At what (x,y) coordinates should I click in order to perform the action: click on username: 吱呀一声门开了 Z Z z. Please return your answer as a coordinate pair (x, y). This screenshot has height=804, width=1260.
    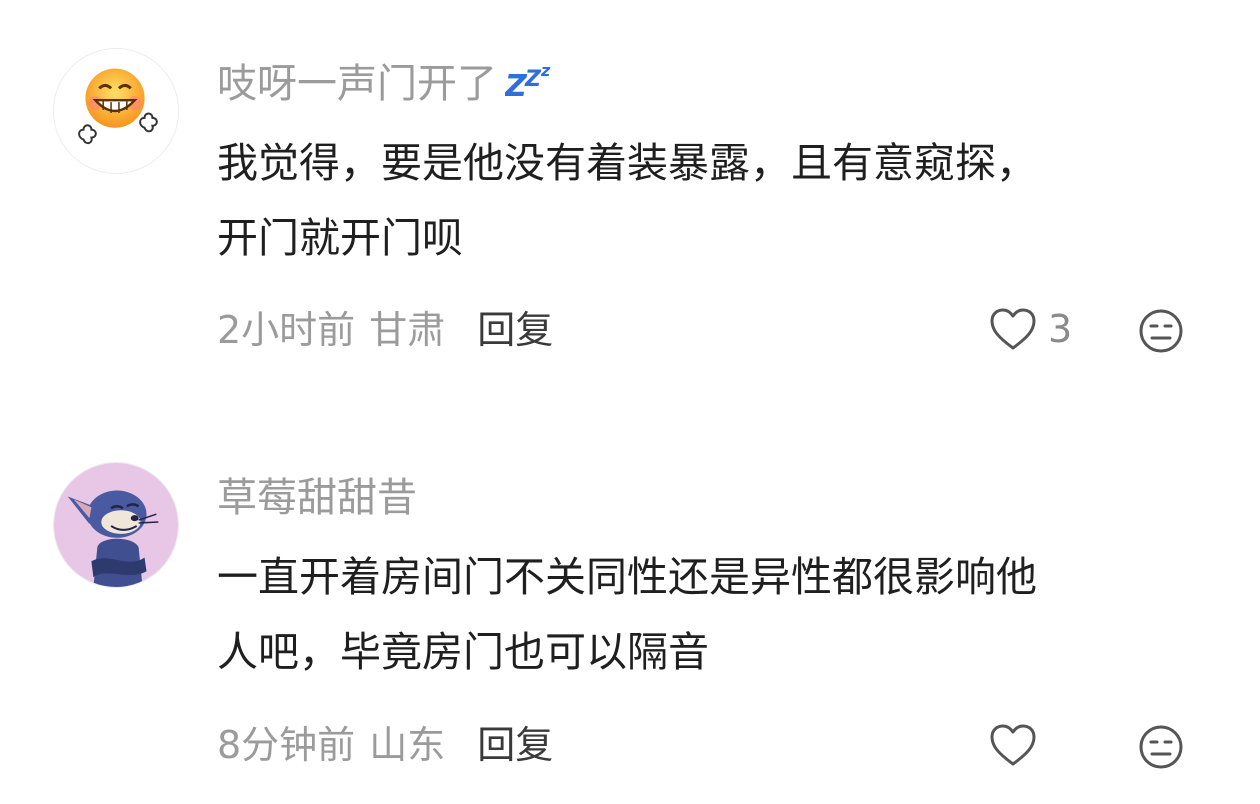
    Looking at the image, I should click on (390, 85).